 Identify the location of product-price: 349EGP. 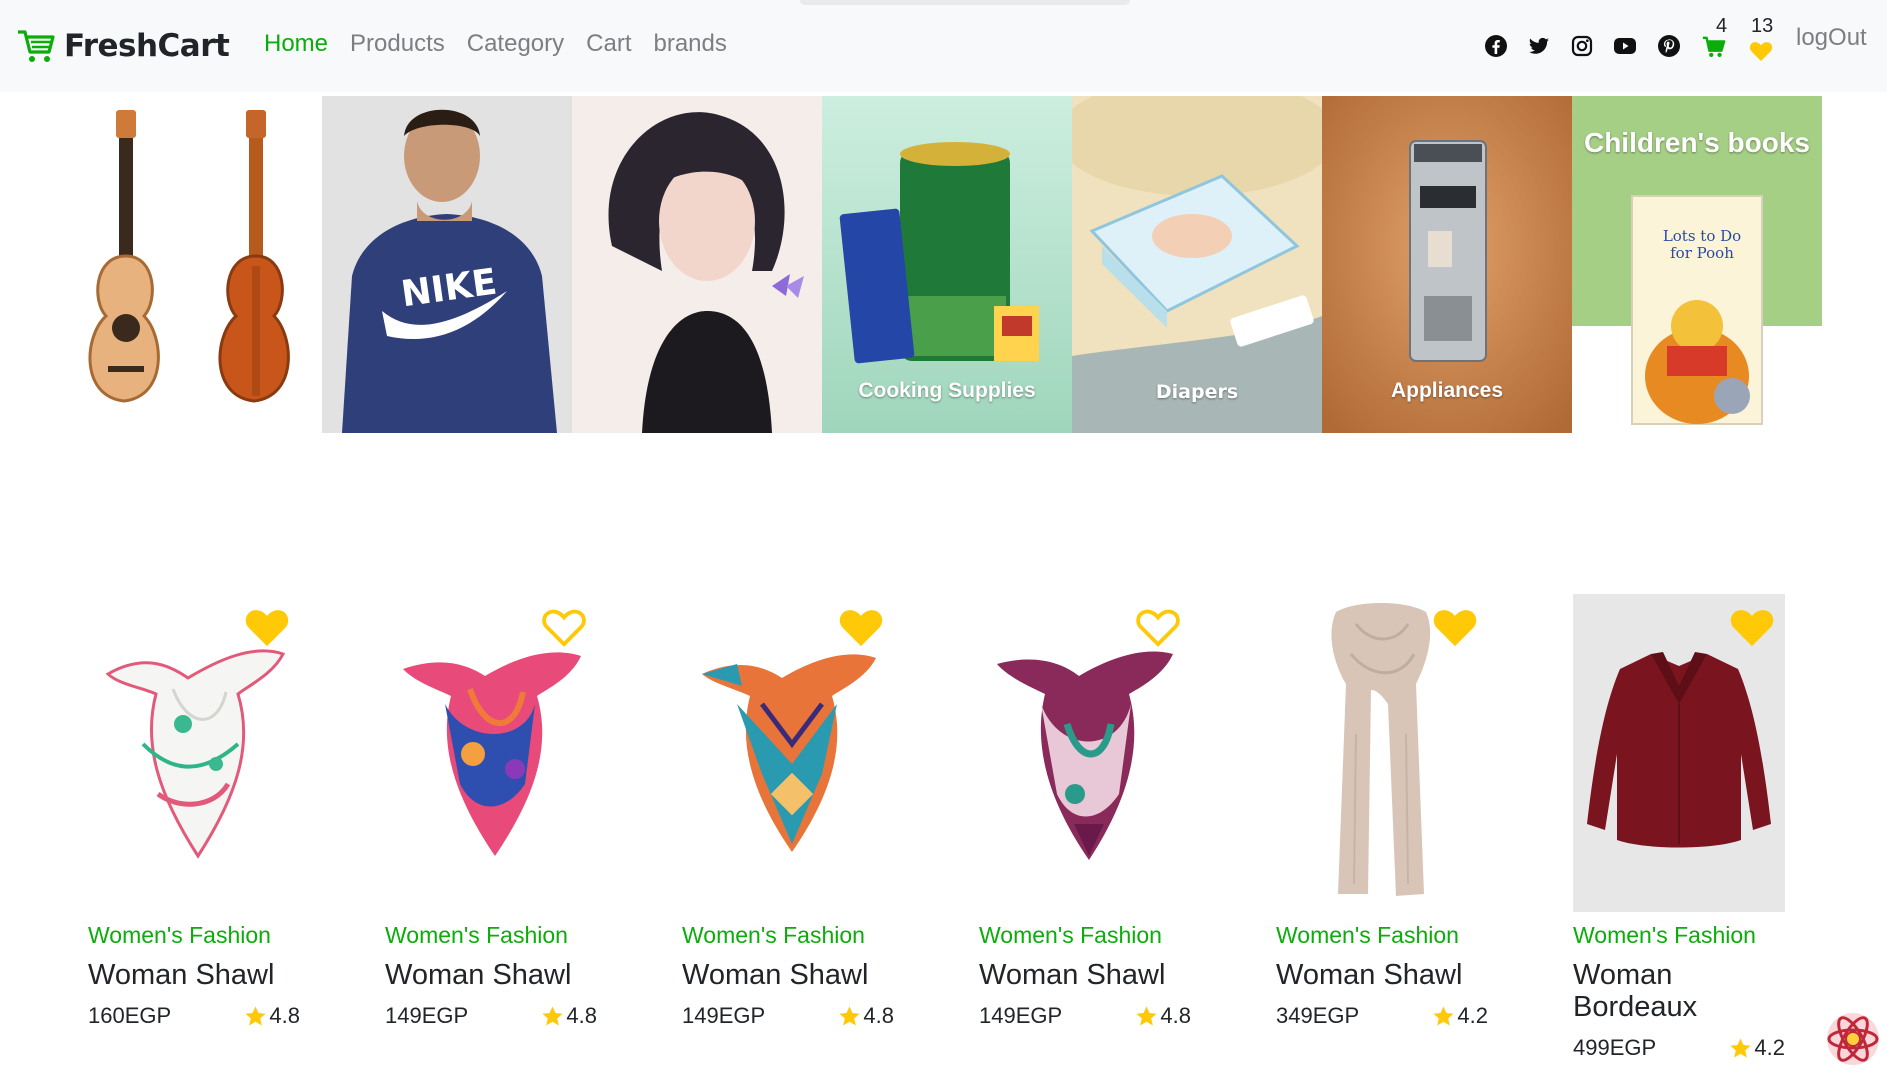
(1318, 1015).